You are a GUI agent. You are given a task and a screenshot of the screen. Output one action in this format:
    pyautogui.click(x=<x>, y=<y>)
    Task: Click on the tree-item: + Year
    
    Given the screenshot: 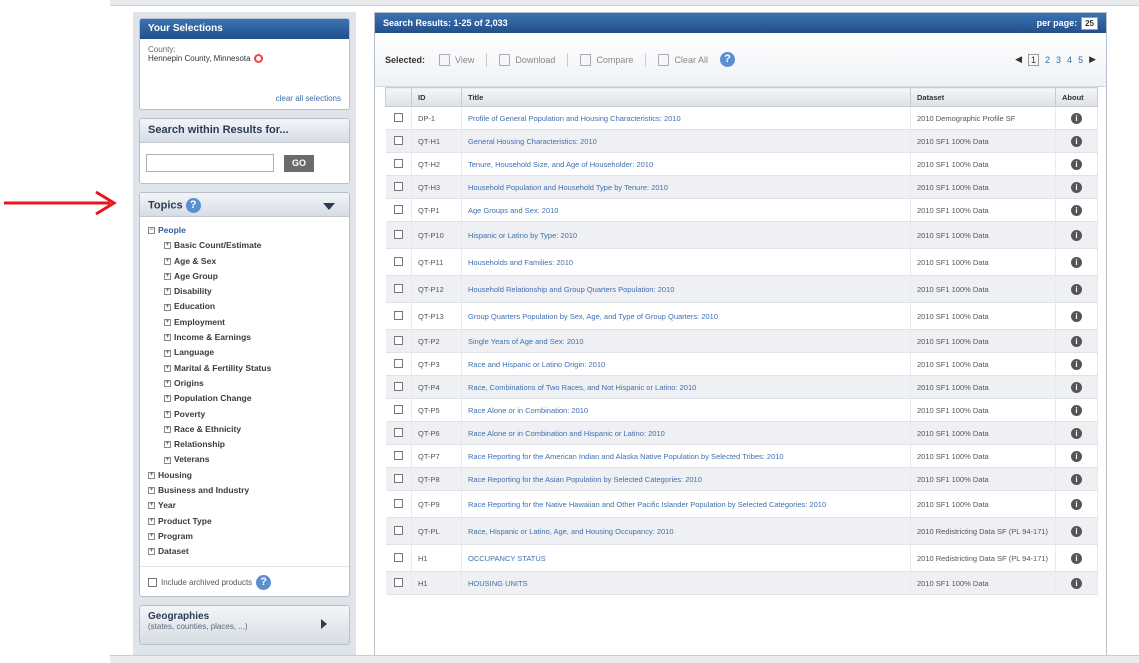 What is the action you would take?
    pyautogui.click(x=244, y=505)
    